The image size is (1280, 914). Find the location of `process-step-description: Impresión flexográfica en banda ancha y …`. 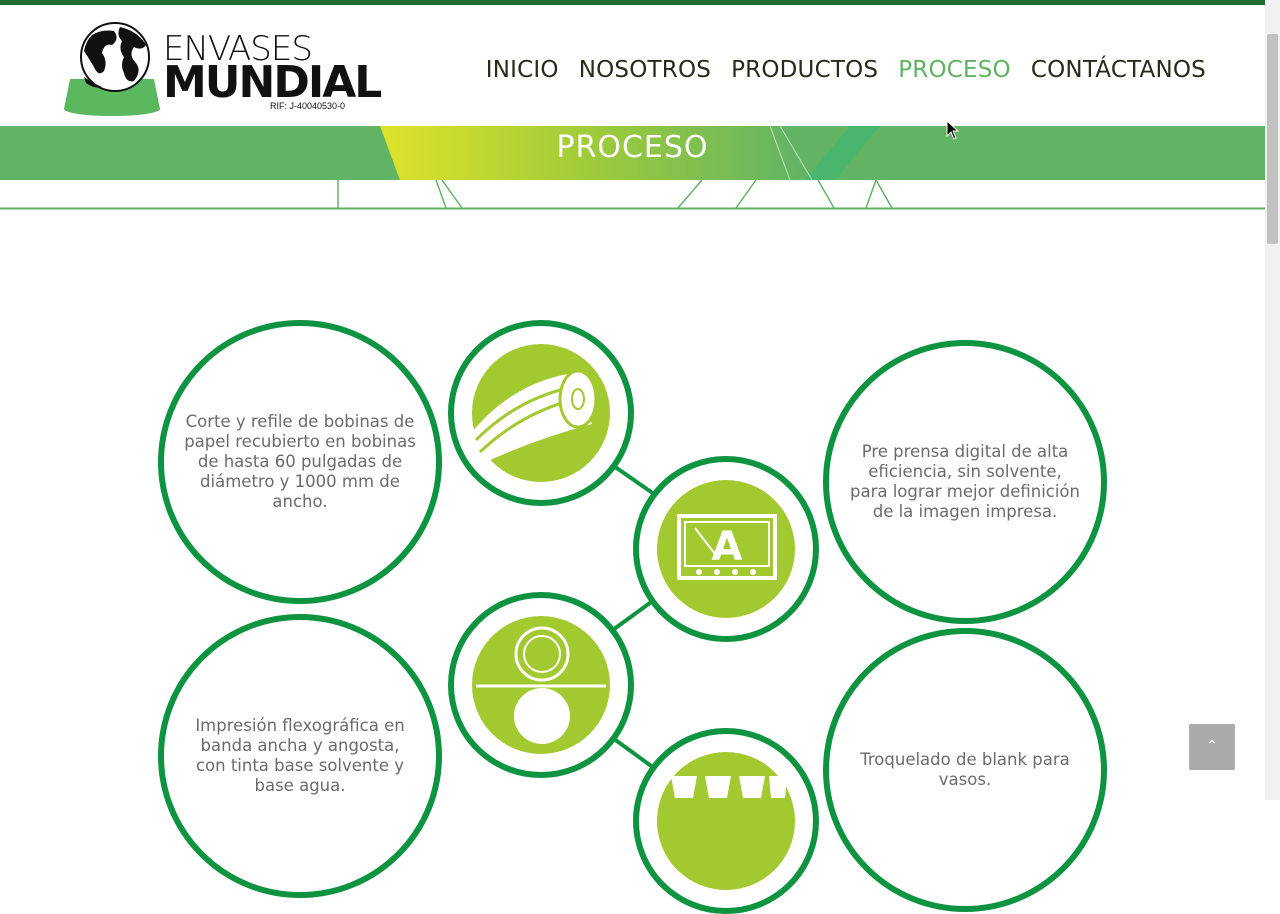

process-step-description: Impresión flexográfica en banda ancha y … is located at coordinates (300, 755).